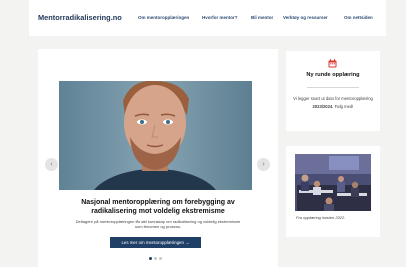  What do you see at coordinates (321, 217) in the screenshot?
I see `photo-caption: Fra opplæring høsten 2022.` at bounding box center [321, 217].